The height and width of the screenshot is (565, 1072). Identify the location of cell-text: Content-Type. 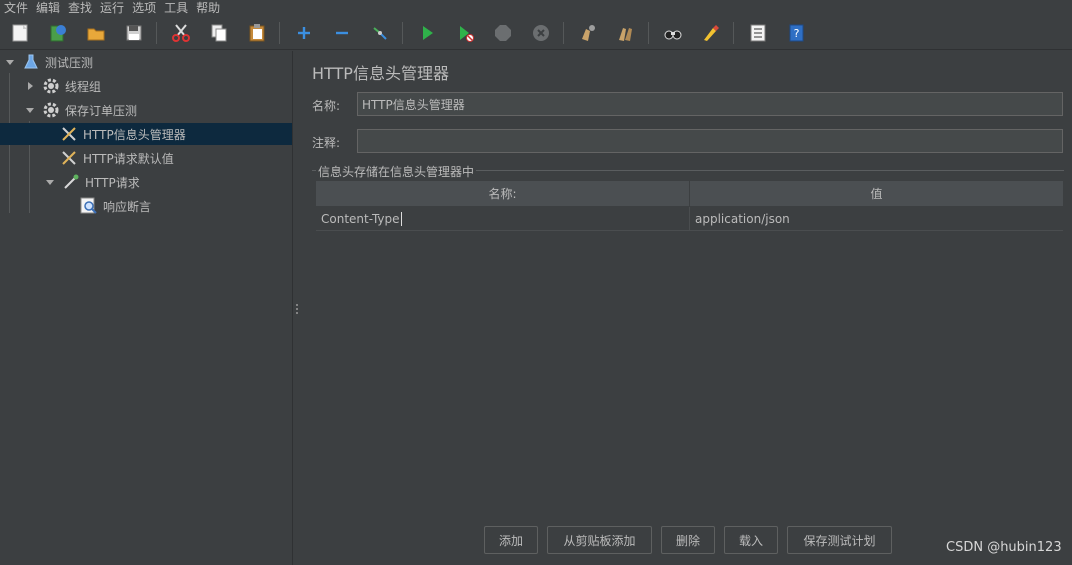
(360, 218).